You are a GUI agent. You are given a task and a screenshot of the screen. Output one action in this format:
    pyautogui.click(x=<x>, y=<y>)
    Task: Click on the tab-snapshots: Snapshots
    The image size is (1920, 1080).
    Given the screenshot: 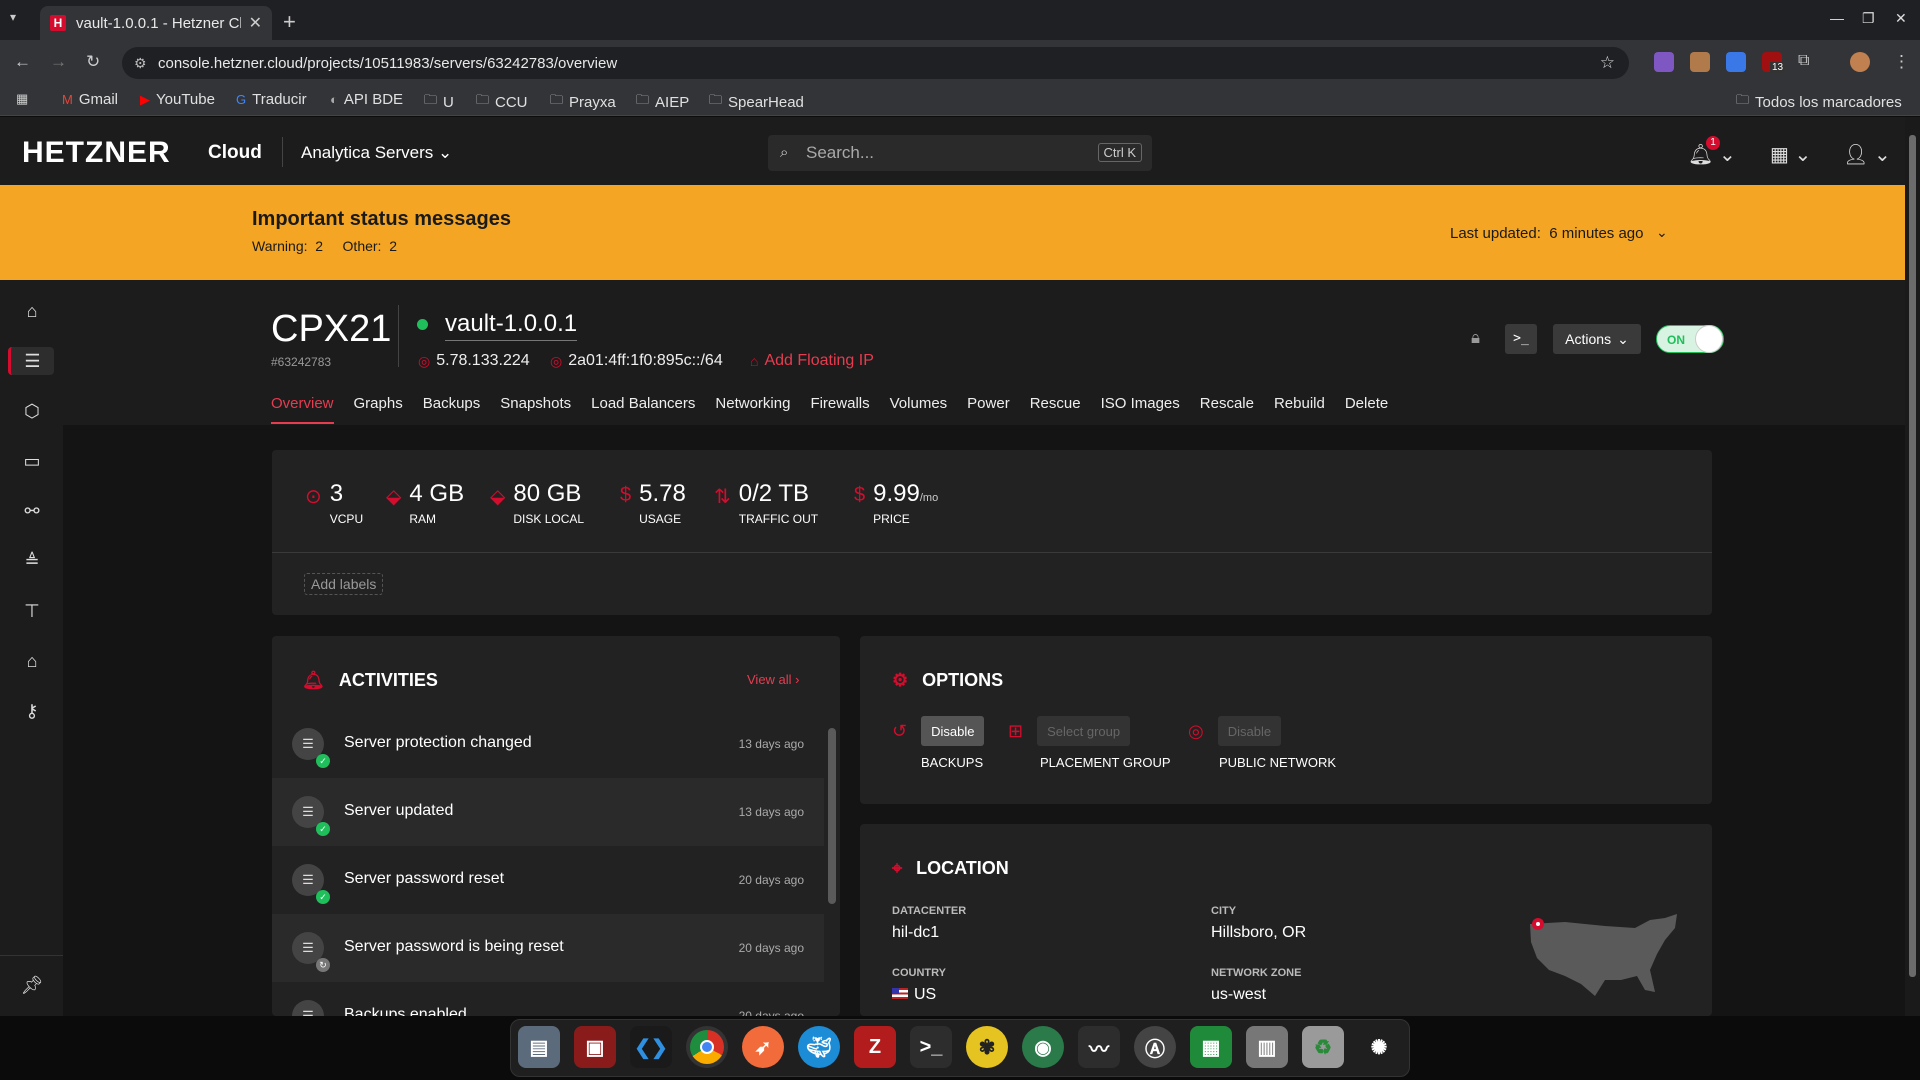 What is the action you would take?
    pyautogui.click(x=535, y=409)
    